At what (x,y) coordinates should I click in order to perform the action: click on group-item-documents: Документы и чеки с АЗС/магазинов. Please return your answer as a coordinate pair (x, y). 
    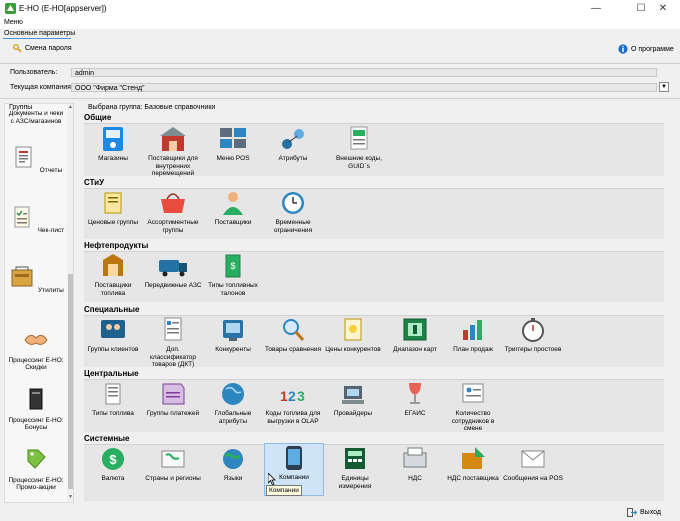
    Looking at the image, I should click on (36, 117).